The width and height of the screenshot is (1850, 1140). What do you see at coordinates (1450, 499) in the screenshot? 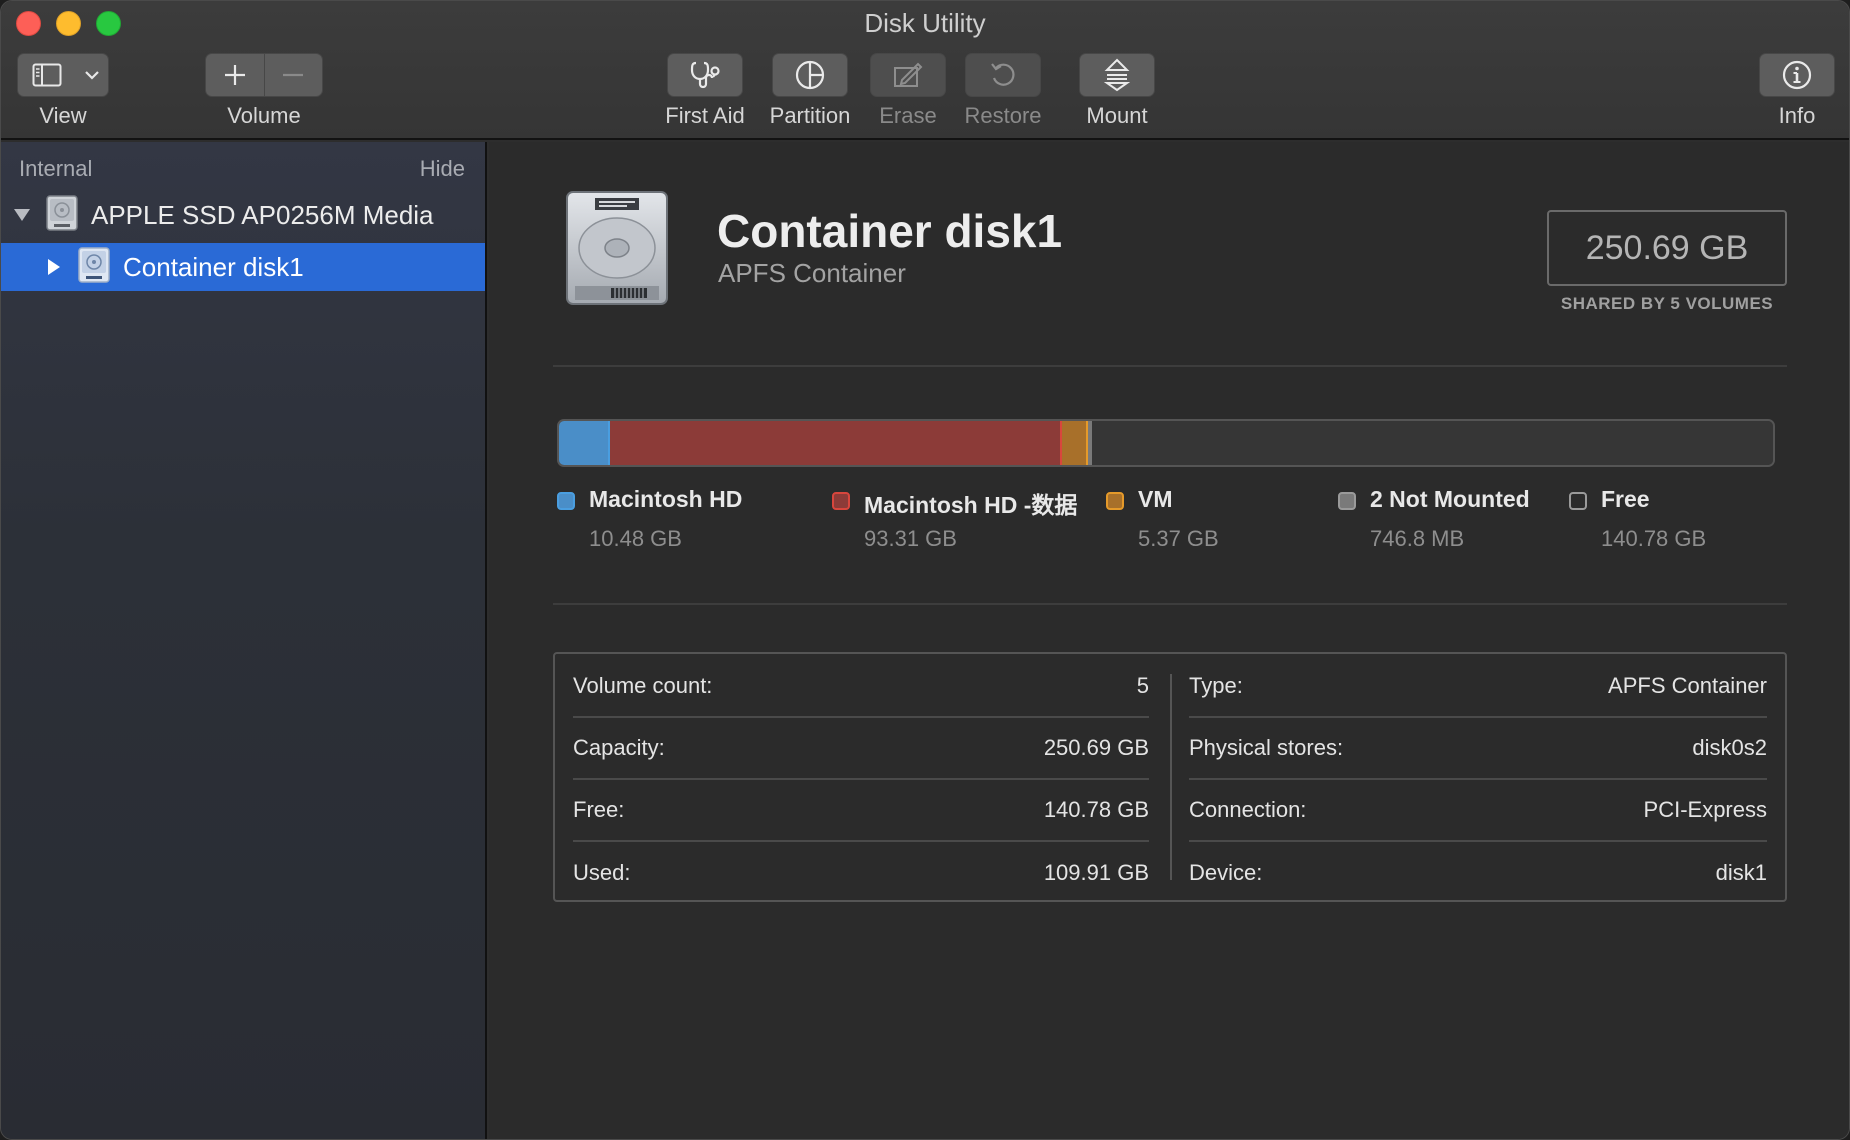
I see `legend-name: 2 Not Mounted` at bounding box center [1450, 499].